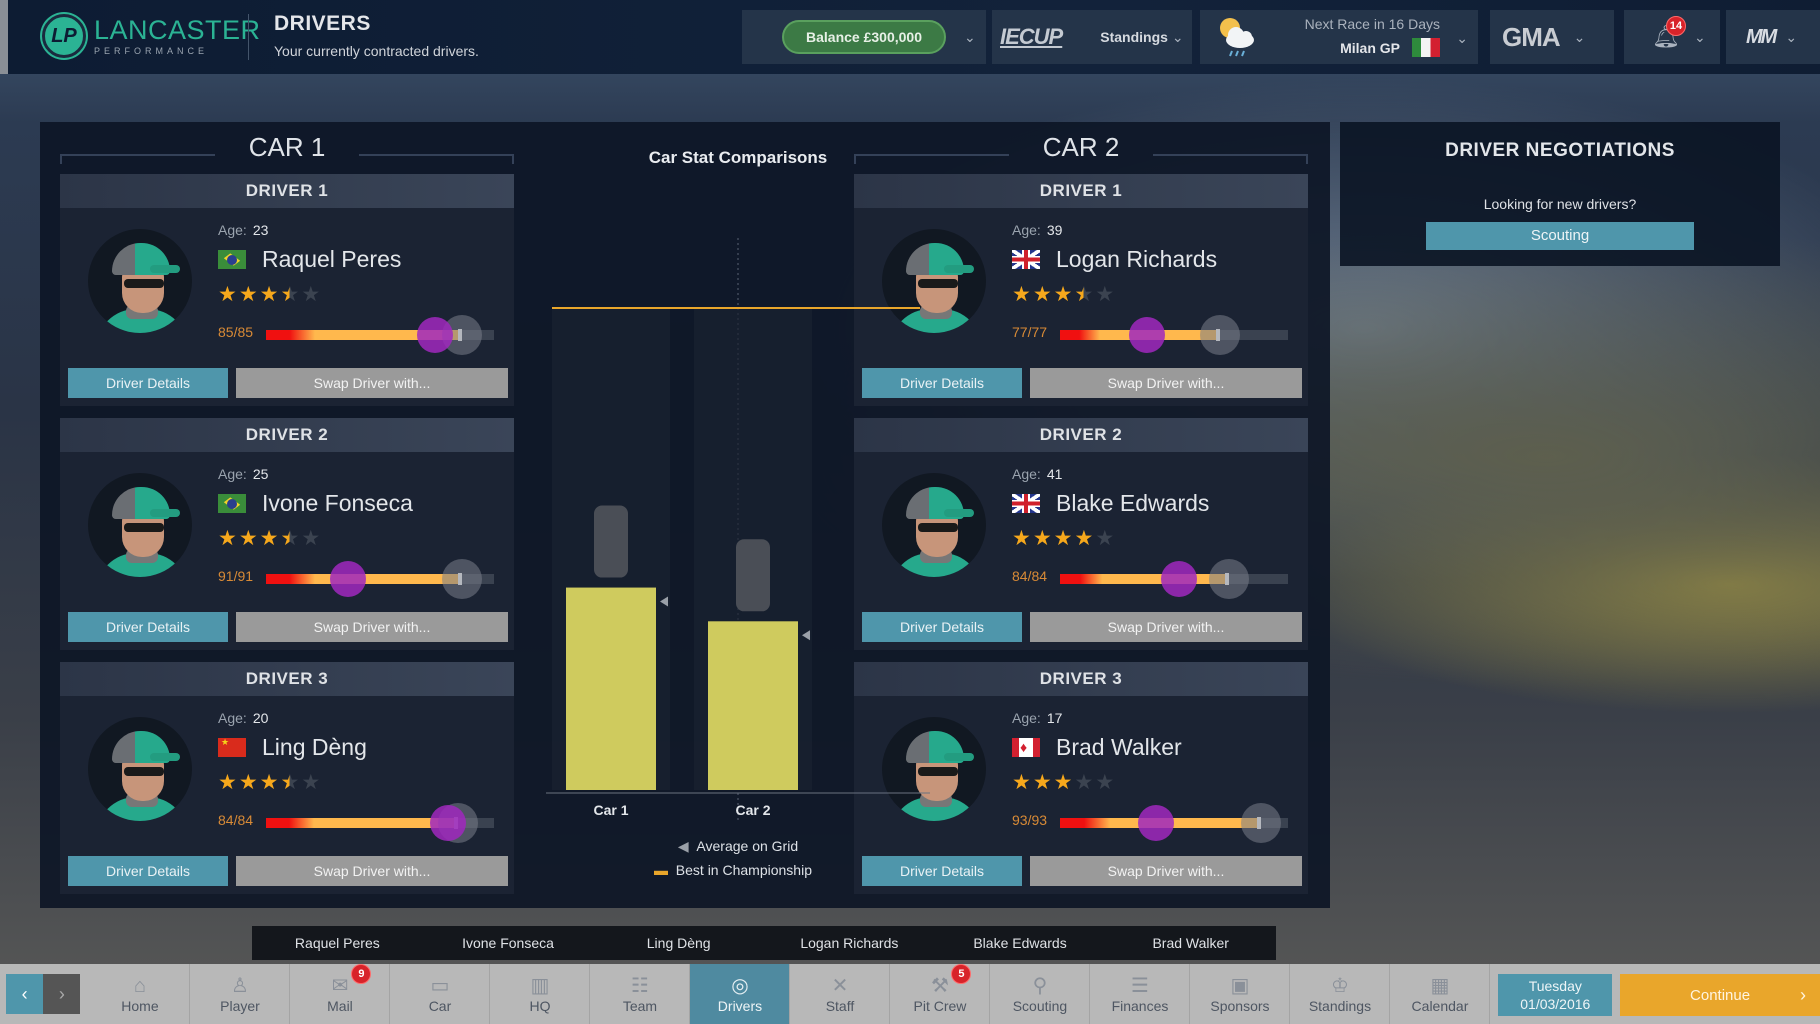  I want to click on fitness-value: 84/84, so click(1030, 576).